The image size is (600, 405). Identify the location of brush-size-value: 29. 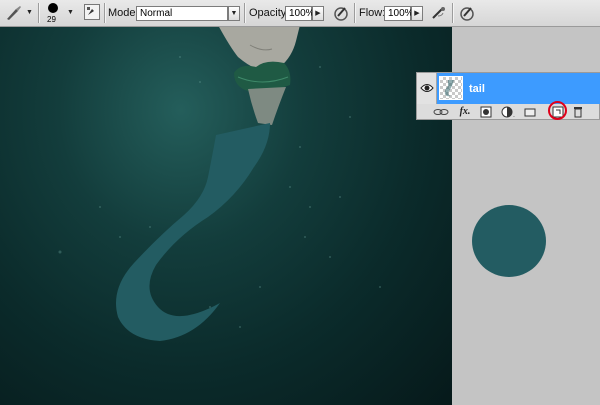
(51, 19).